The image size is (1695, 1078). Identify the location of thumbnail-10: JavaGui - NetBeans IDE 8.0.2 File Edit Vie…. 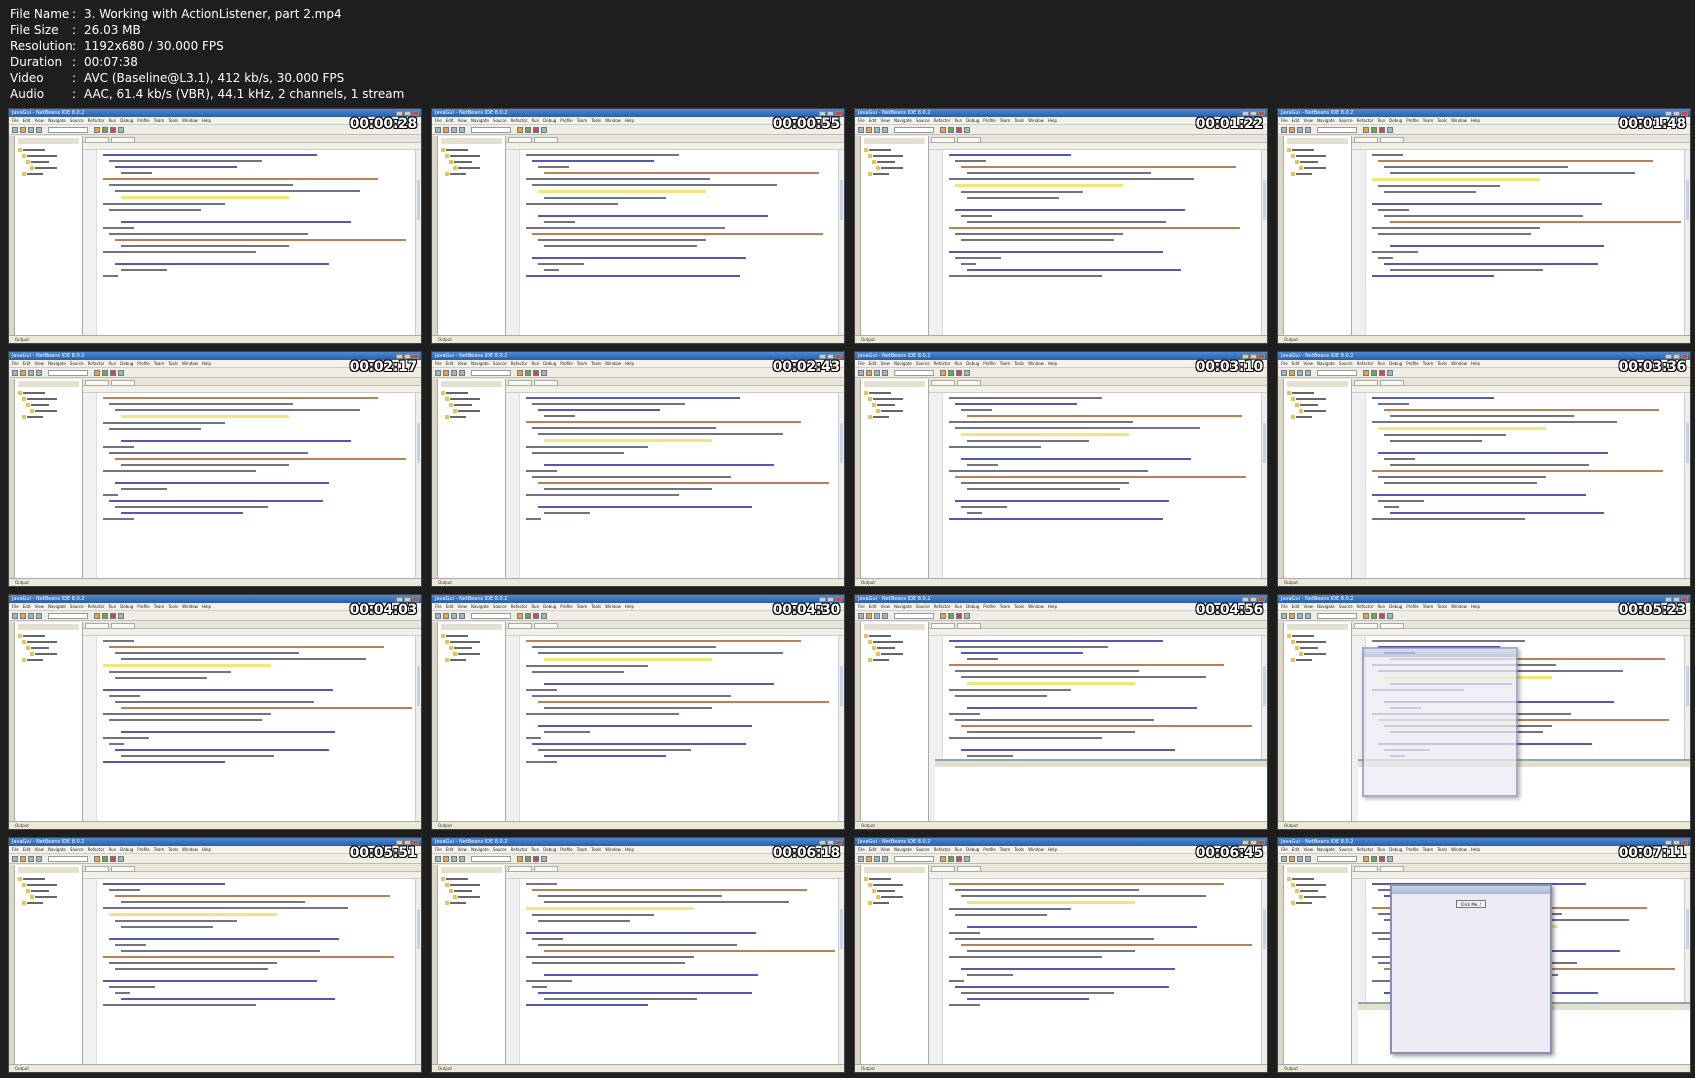
(638, 712).